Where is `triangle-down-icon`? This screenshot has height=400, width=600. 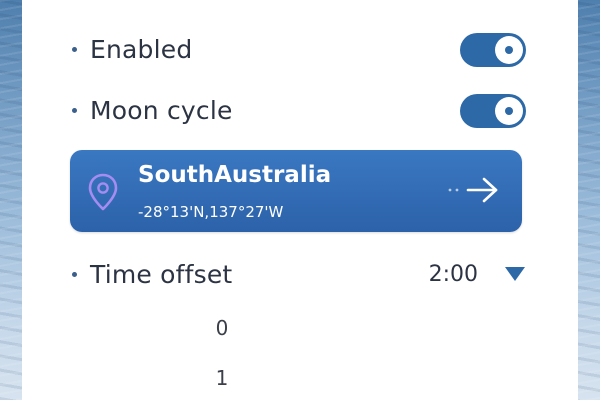
triangle-down-icon is located at coordinates (515, 274).